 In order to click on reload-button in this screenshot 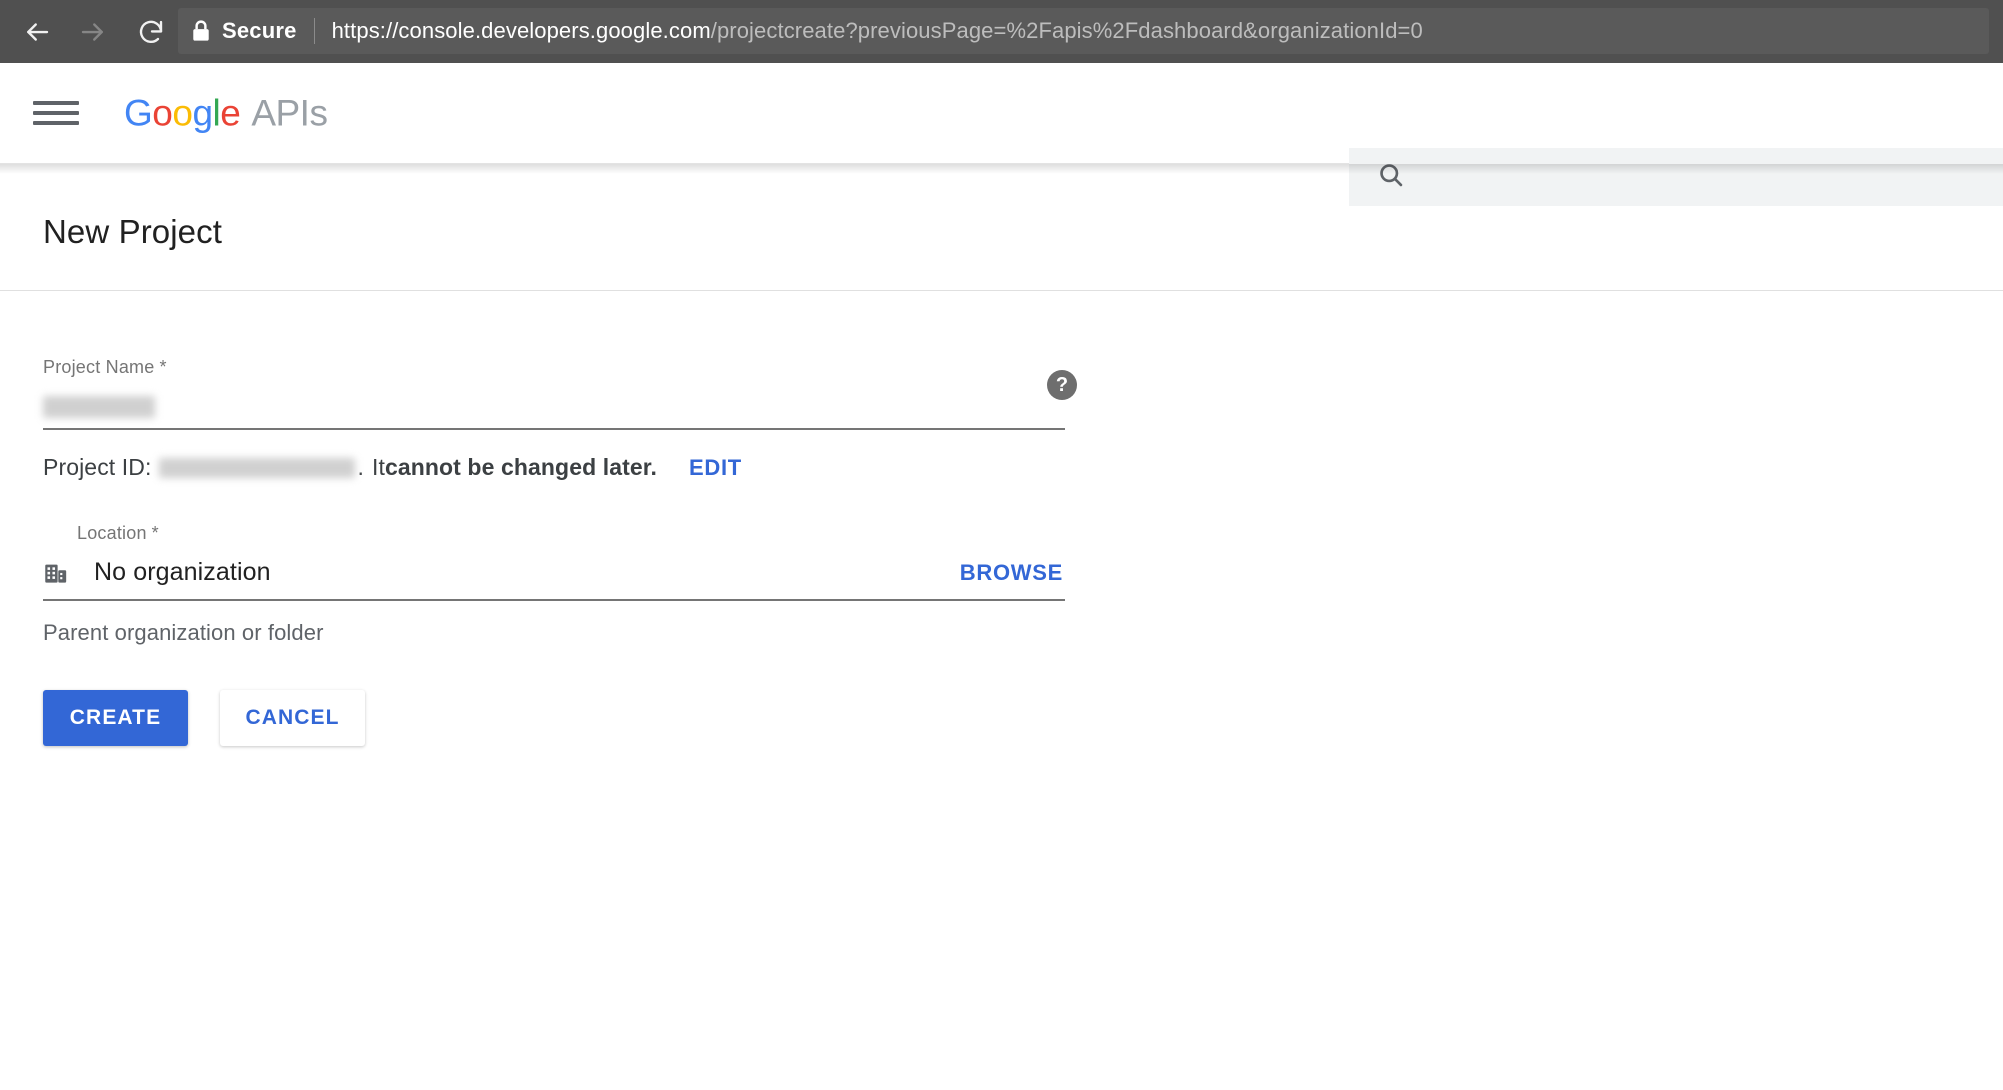, I will do `click(151, 32)`.